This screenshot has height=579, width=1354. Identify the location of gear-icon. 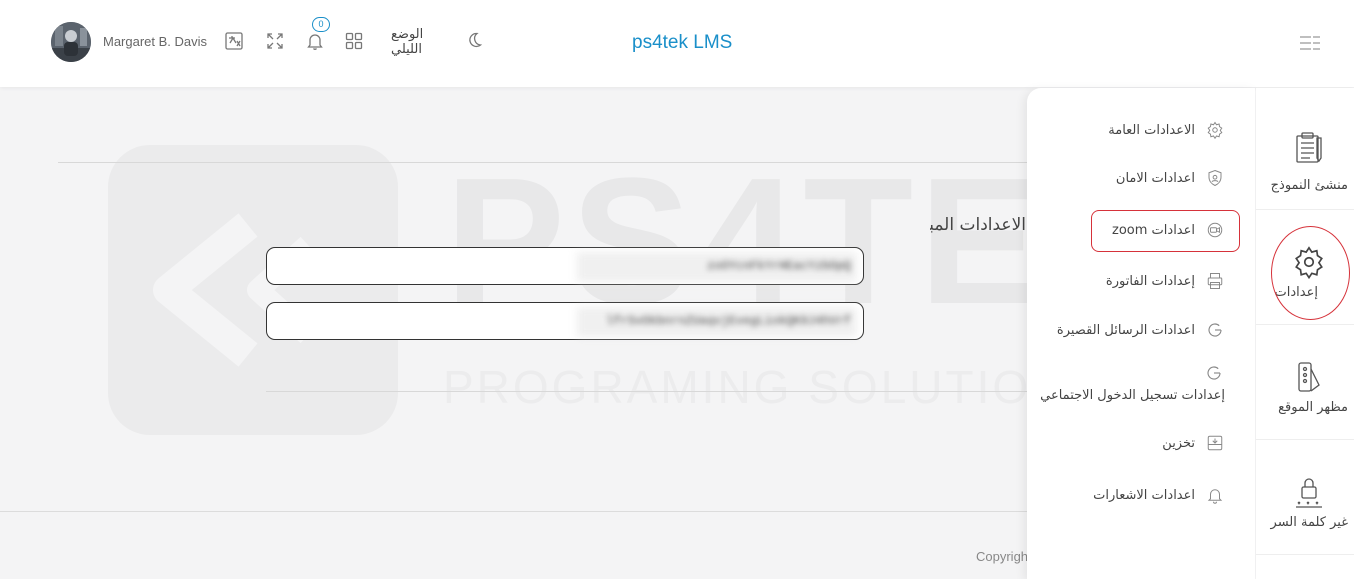
(1215, 130).